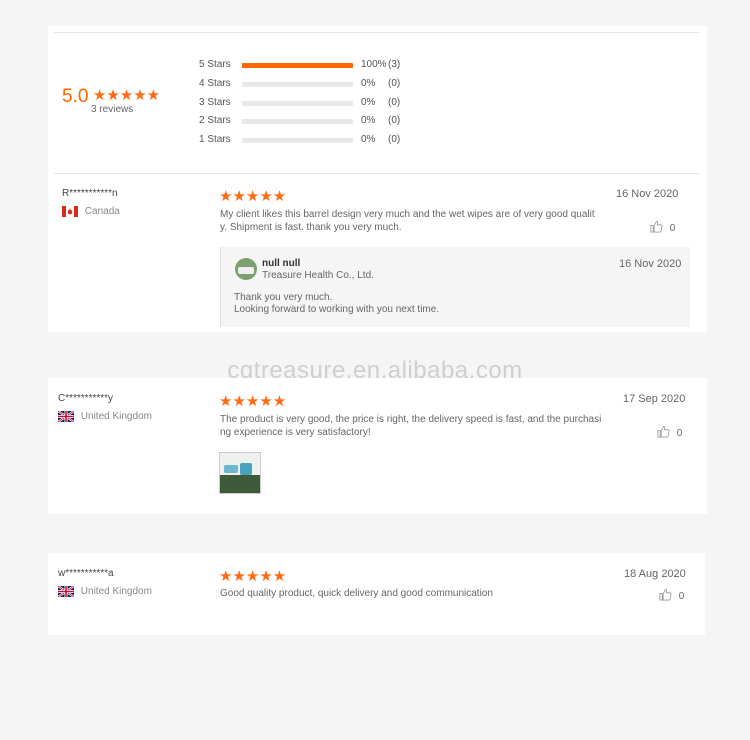 This screenshot has width=750, height=740. What do you see at coordinates (215, 83) in the screenshot?
I see `star-level-label: 4 Stars` at bounding box center [215, 83].